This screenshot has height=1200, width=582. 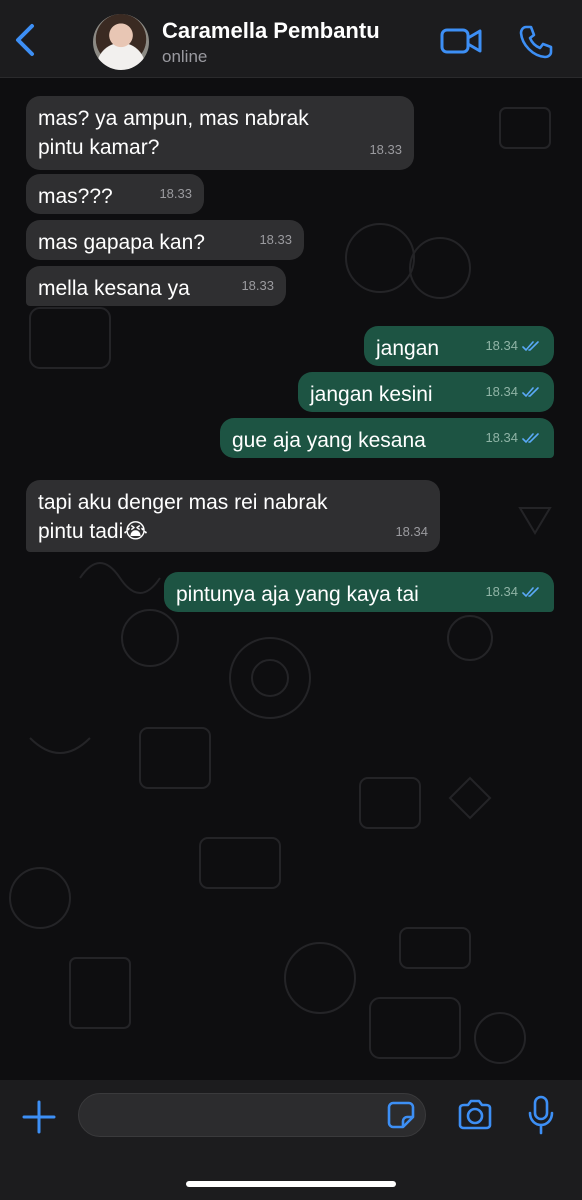 I want to click on message-text: mas? ya ampun, mas nabrak pintu kamar?, so click(x=173, y=133).